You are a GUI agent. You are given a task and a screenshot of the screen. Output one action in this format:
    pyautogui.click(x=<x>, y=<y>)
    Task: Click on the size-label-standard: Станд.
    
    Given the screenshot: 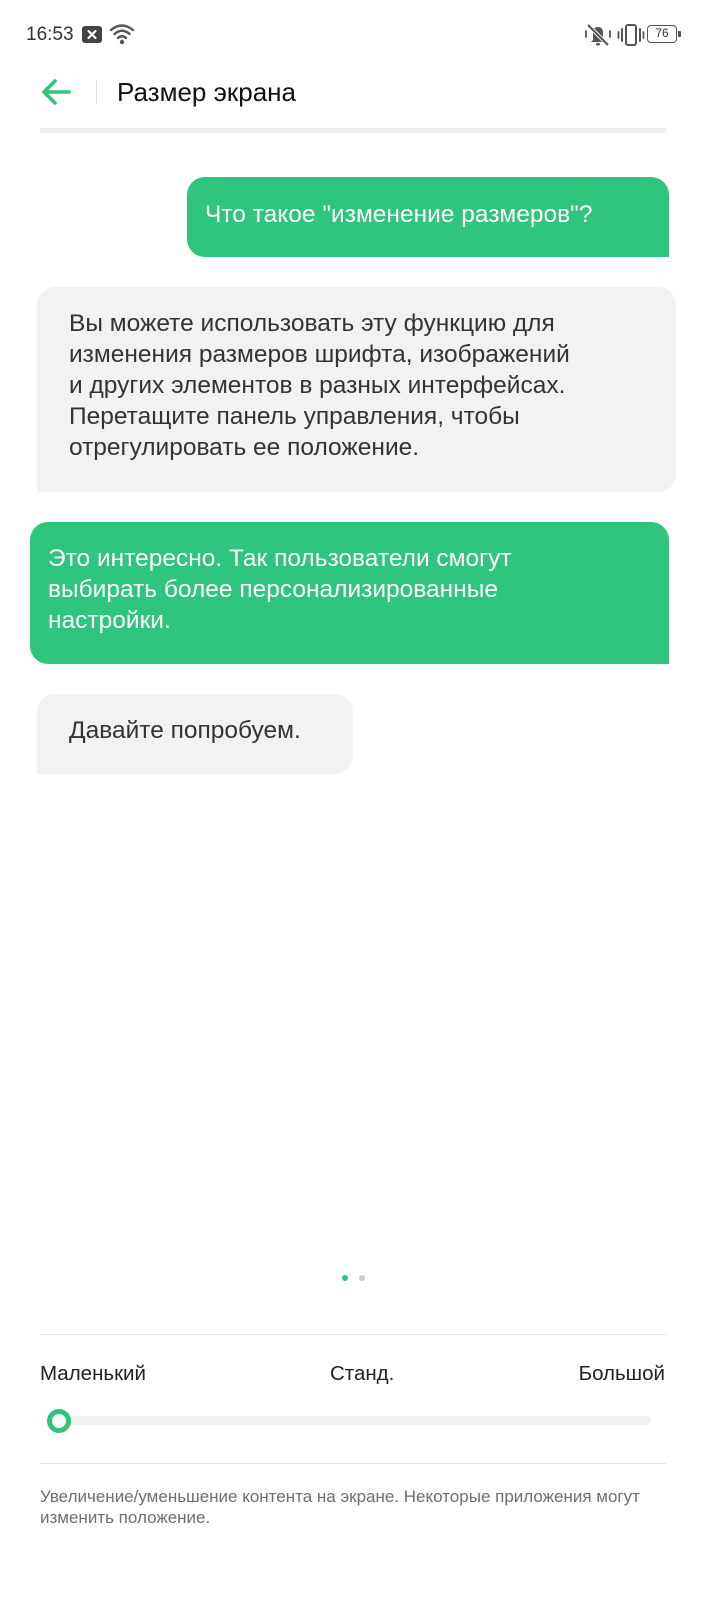 What is the action you would take?
    pyautogui.click(x=362, y=1373)
    